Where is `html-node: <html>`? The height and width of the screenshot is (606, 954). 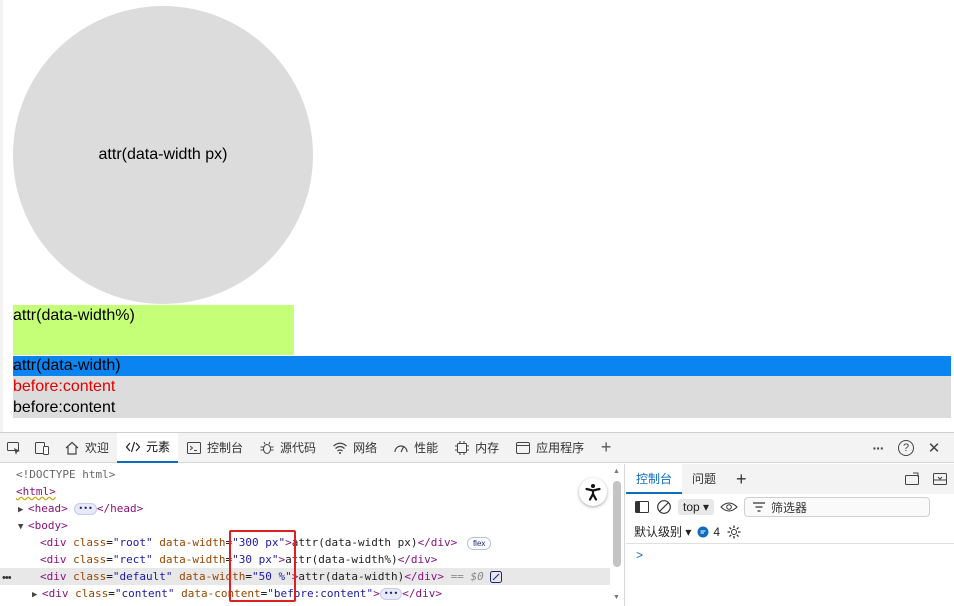
html-node: <html> is located at coordinates (321, 491).